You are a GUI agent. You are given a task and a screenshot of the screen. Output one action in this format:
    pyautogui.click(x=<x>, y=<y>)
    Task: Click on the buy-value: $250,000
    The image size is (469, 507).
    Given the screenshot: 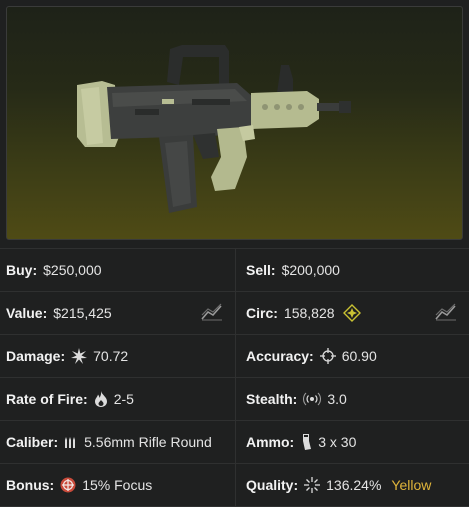 What is the action you would take?
    pyautogui.click(x=72, y=270)
    